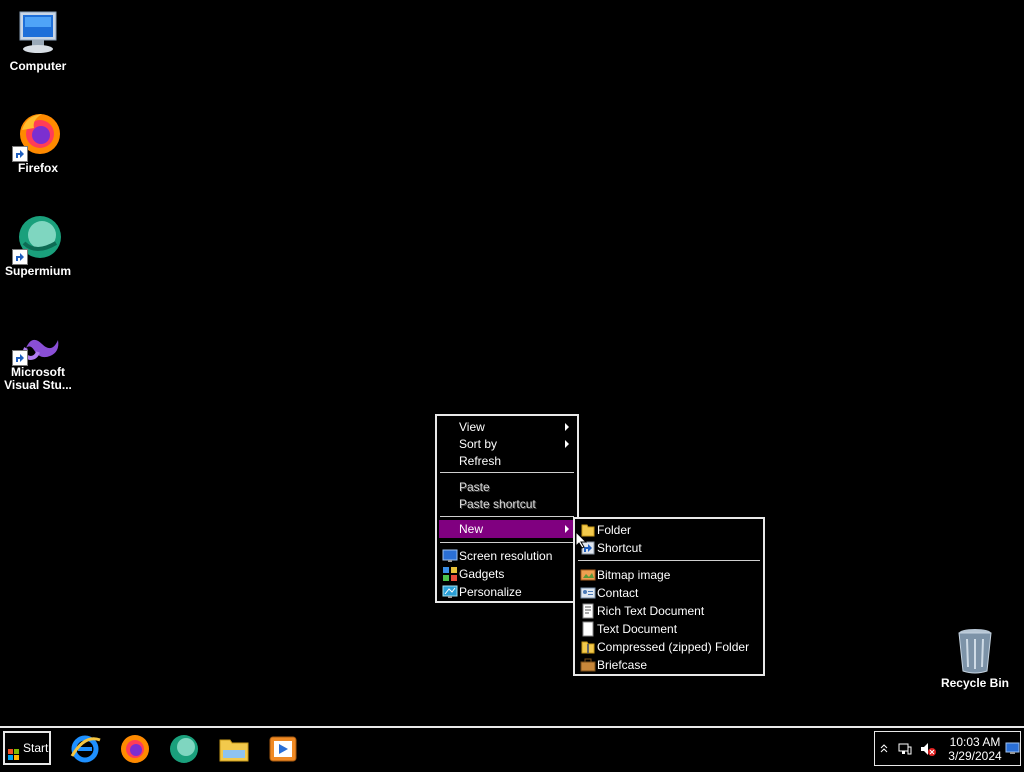 The width and height of the screenshot is (1024, 772). Describe the element at coordinates (450, 574) in the screenshot. I see `gadgets-icon` at that location.